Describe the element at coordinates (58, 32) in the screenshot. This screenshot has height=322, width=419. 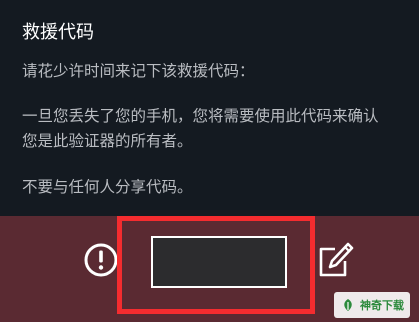
I see `dialog-title: 救援代码` at that location.